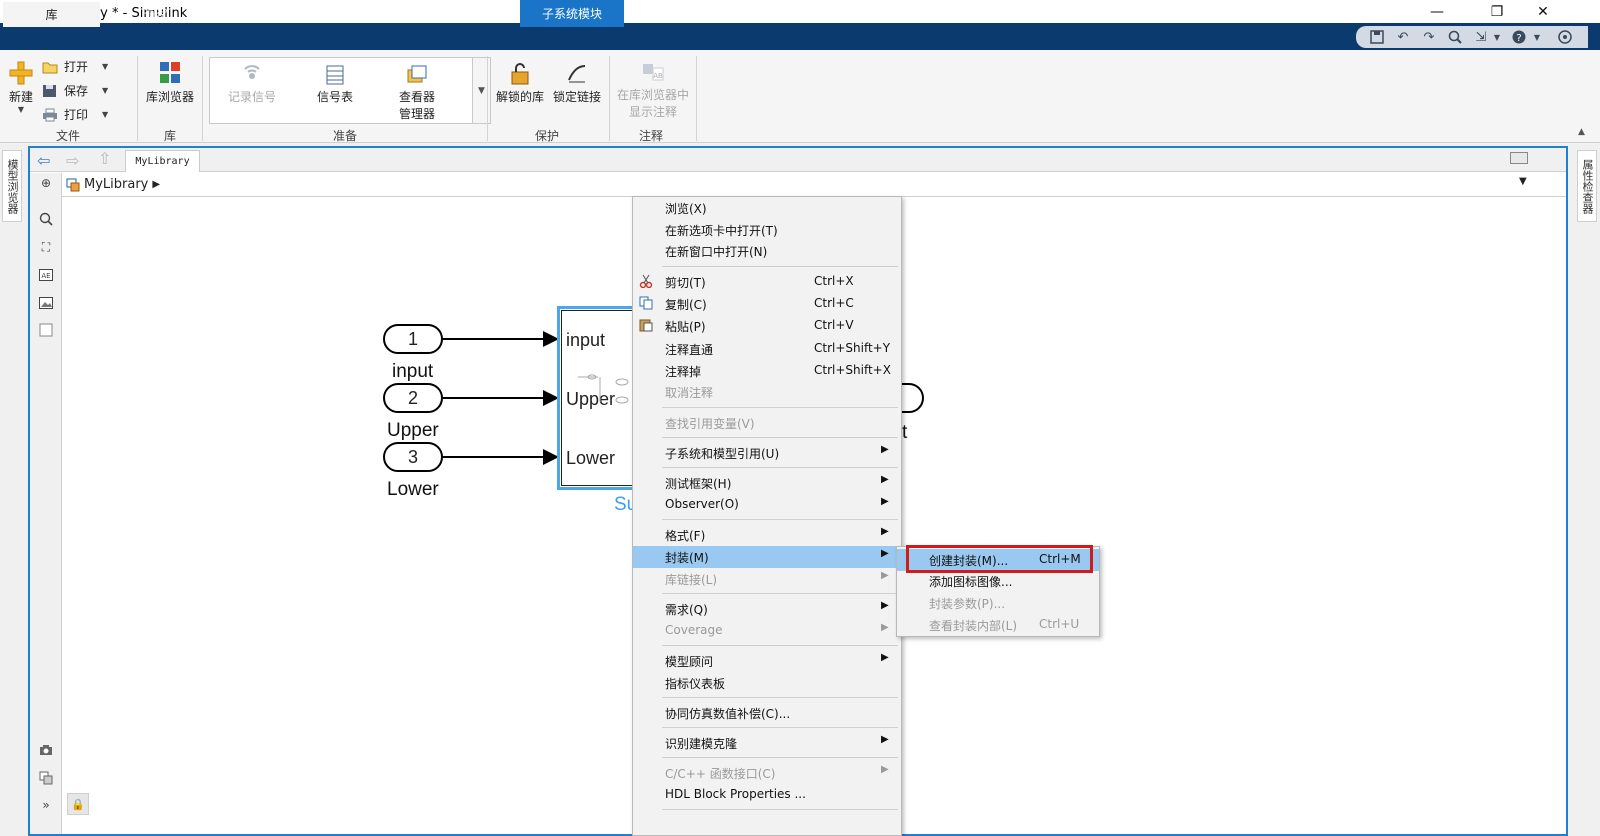  Describe the element at coordinates (767, 371) in the screenshot. I see `menu-item-comment-out: 注释掉 Ctrl+Shift+X` at that location.